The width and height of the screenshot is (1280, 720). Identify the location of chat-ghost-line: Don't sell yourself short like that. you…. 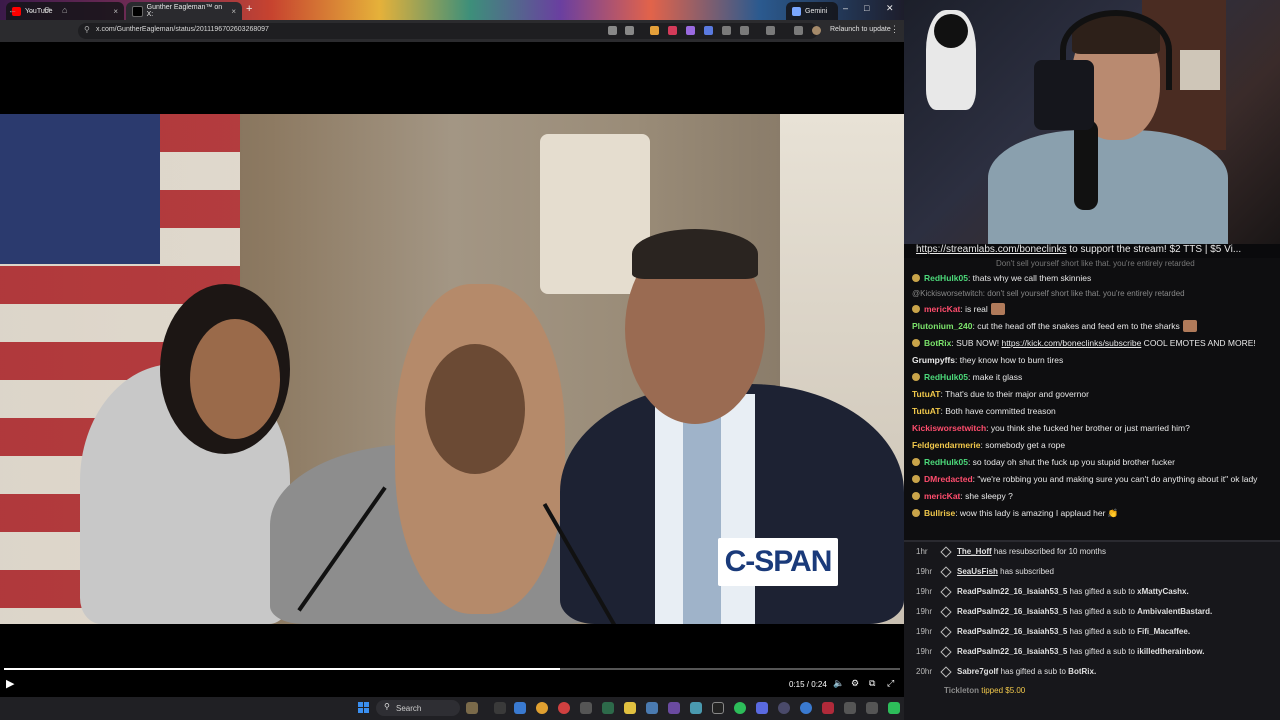
(1095, 263).